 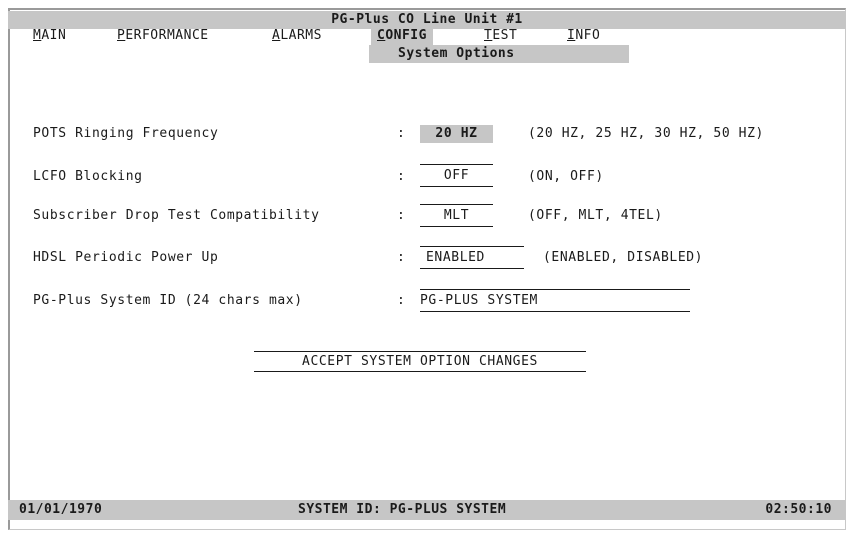 What do you see at coordinates (401, 257) in the screenshot?
I see `hdsl-periodic-power-up-colon: :` at bounding box center [401, 257].